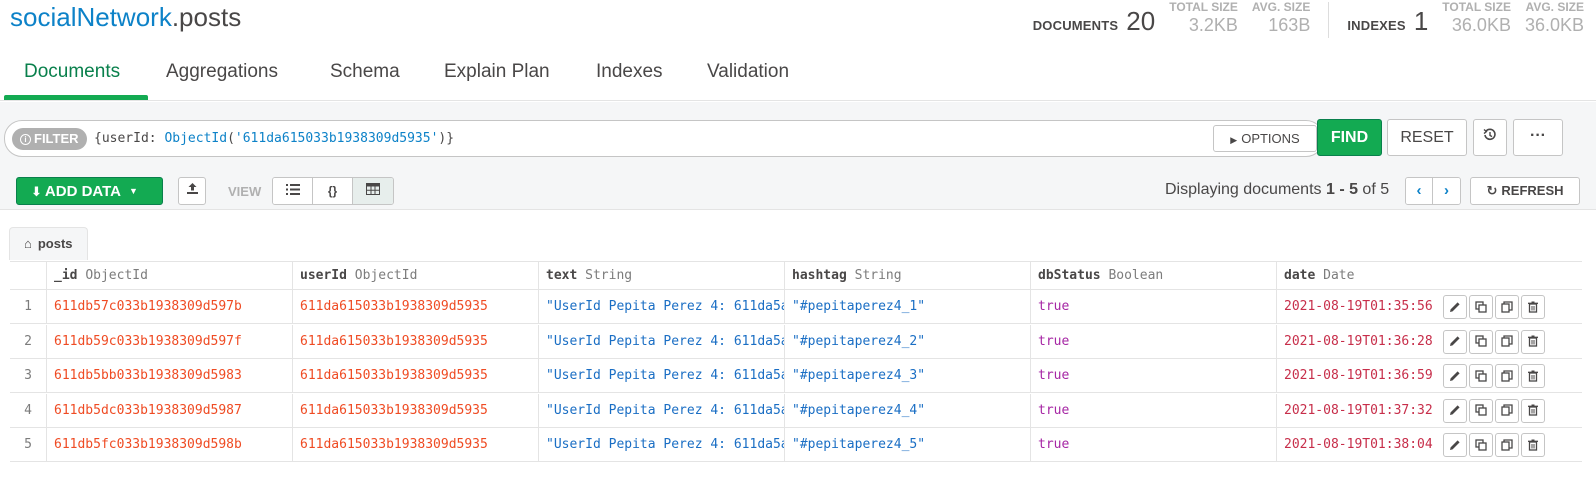  I want to click on list-icon, so click(292, 189).